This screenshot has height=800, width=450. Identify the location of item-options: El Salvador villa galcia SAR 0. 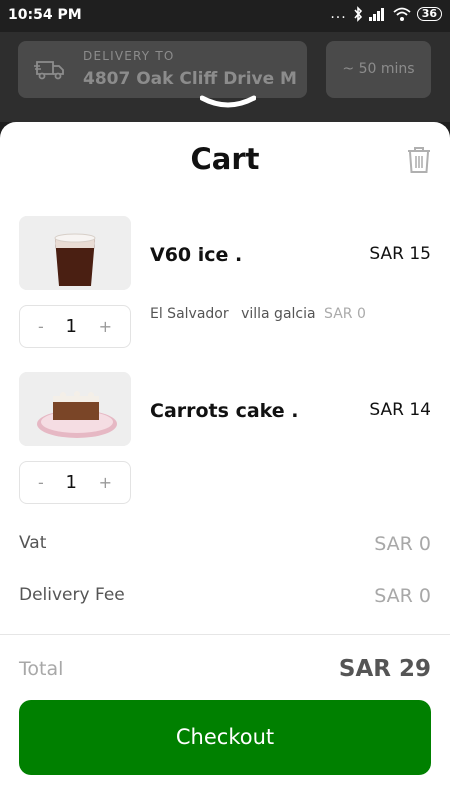
(258, 314).